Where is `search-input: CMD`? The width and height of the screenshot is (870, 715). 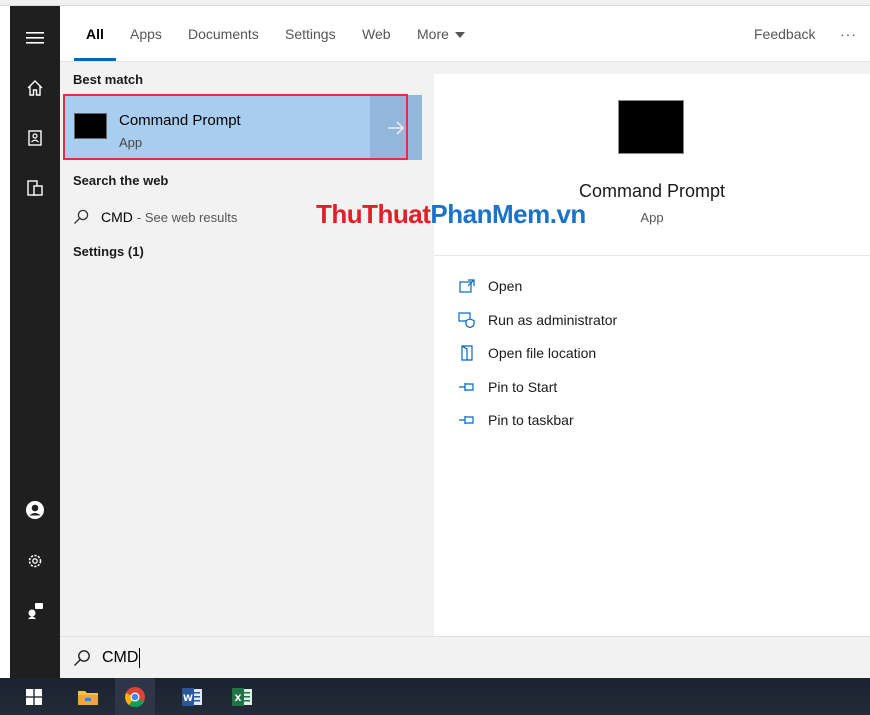 search-input: CMD is located at coordinates (121, 658).